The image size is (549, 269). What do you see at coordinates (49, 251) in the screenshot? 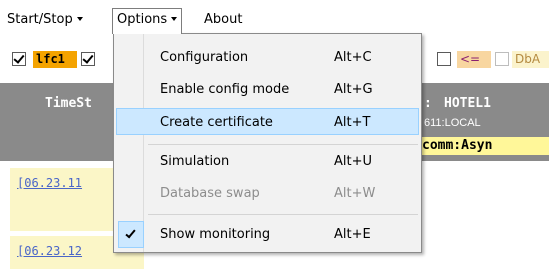
I see `log-row-timestamp-link: [06.23.12` at bounding box center [49, 251].